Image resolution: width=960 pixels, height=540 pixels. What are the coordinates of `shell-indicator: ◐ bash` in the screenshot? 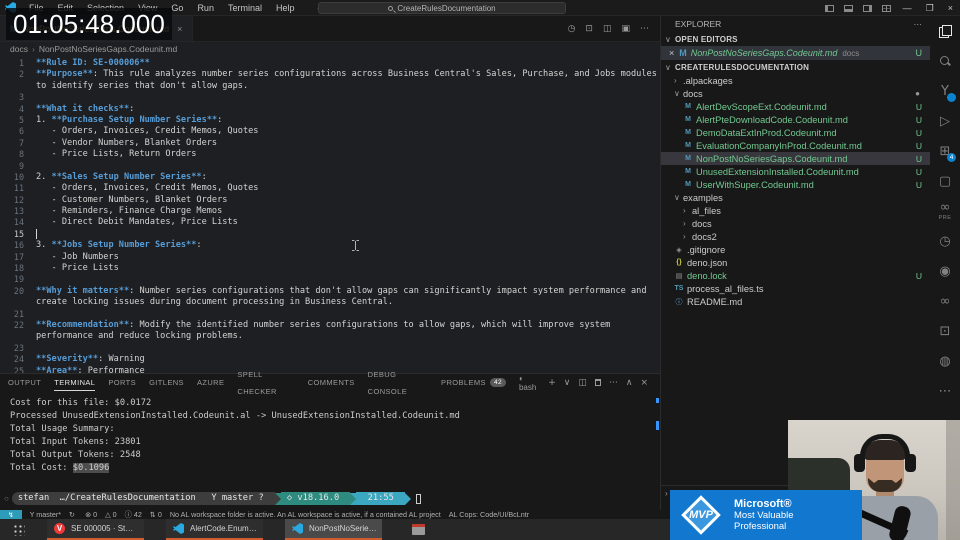 It's located at (528, 383).